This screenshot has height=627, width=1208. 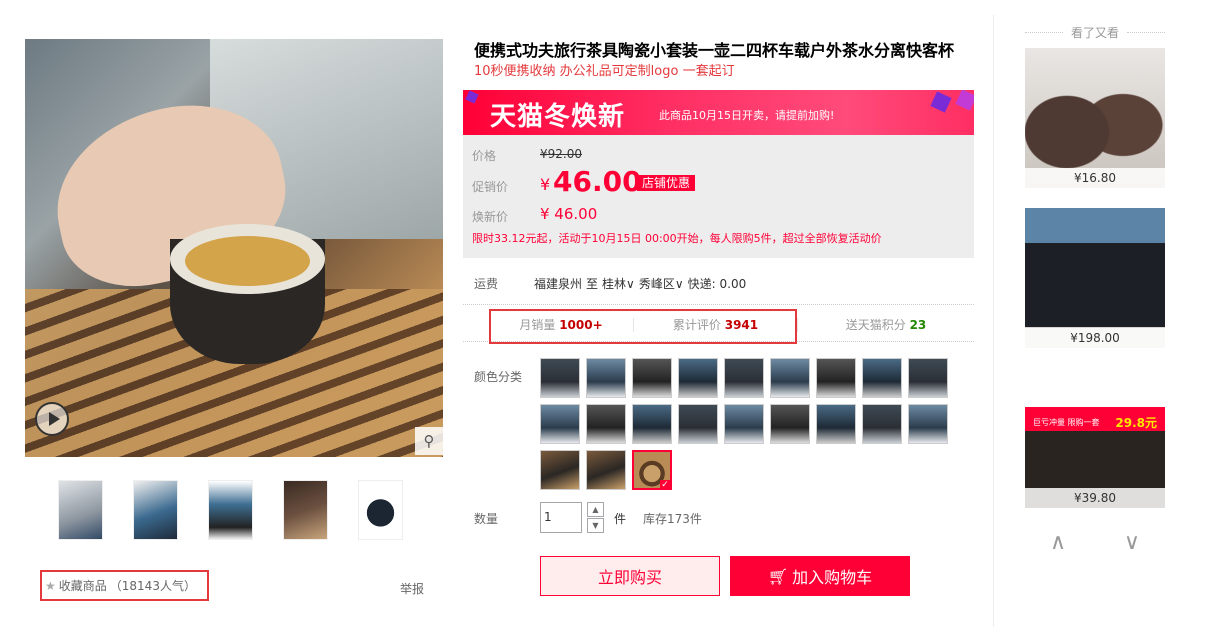 I want to click on decrease-button: ▼, so click(x=595, y=525).